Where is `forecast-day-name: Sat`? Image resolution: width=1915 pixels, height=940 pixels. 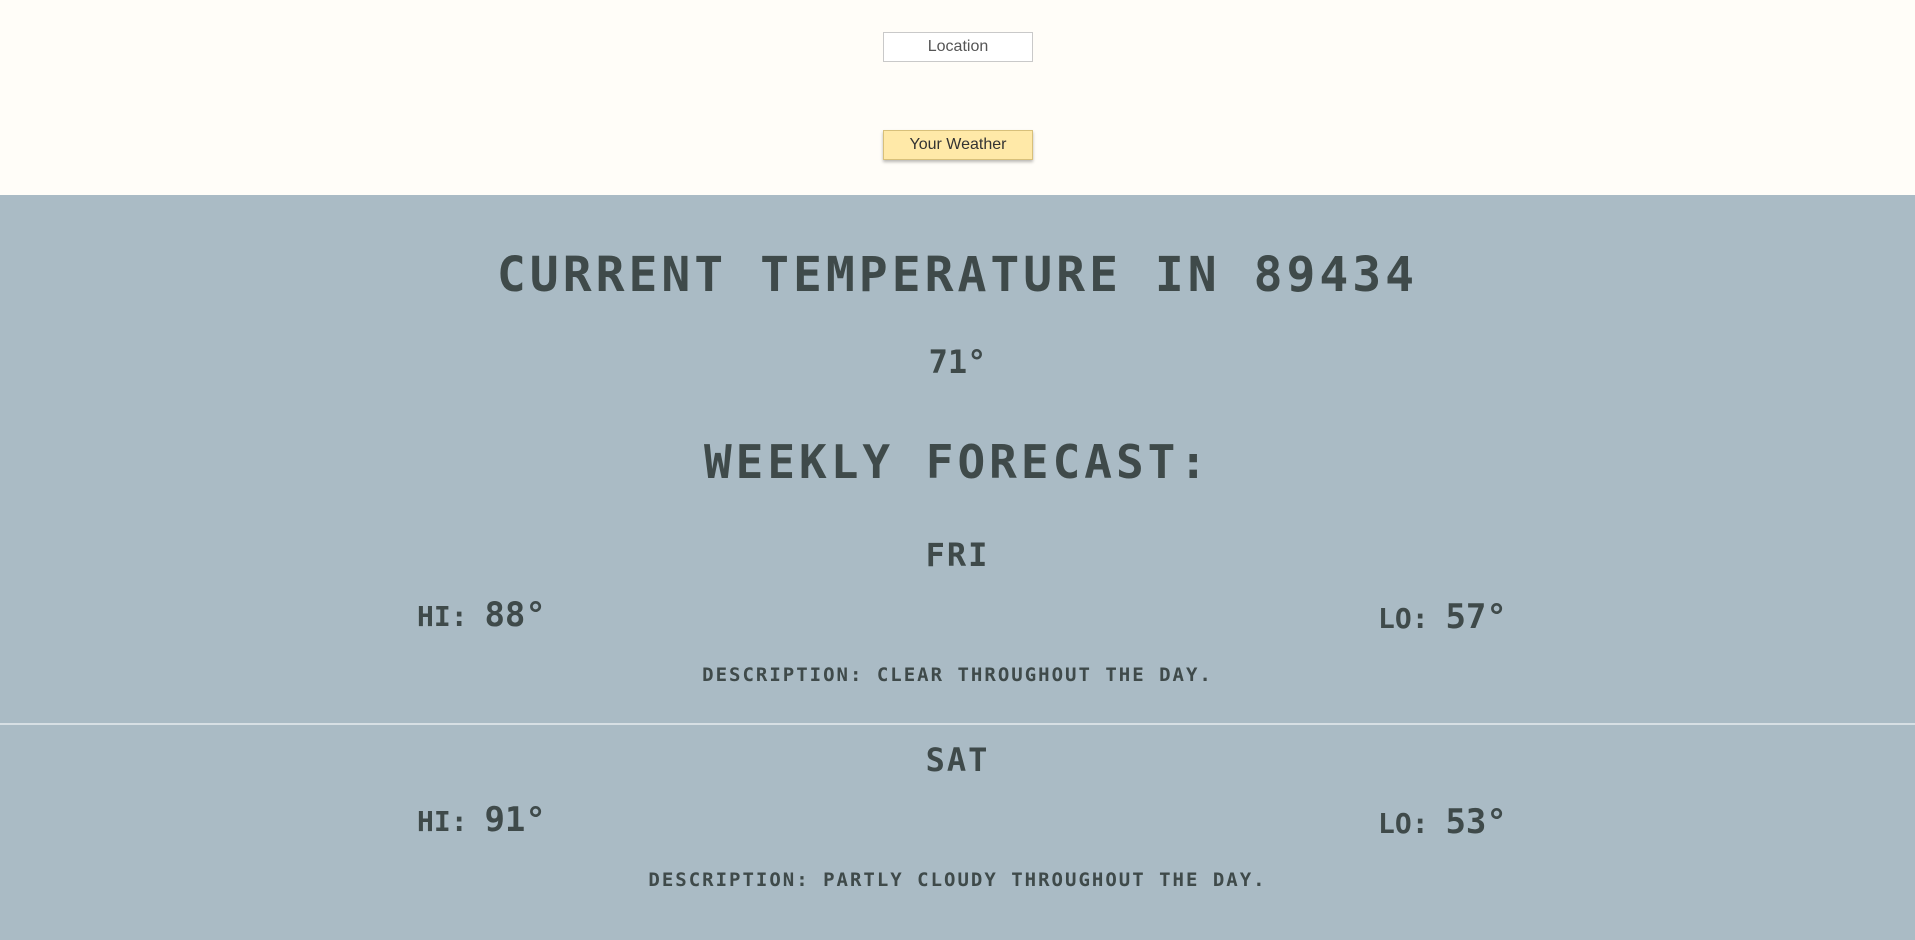
forecast-day-name: Sat is located at coordinates (957, 760).